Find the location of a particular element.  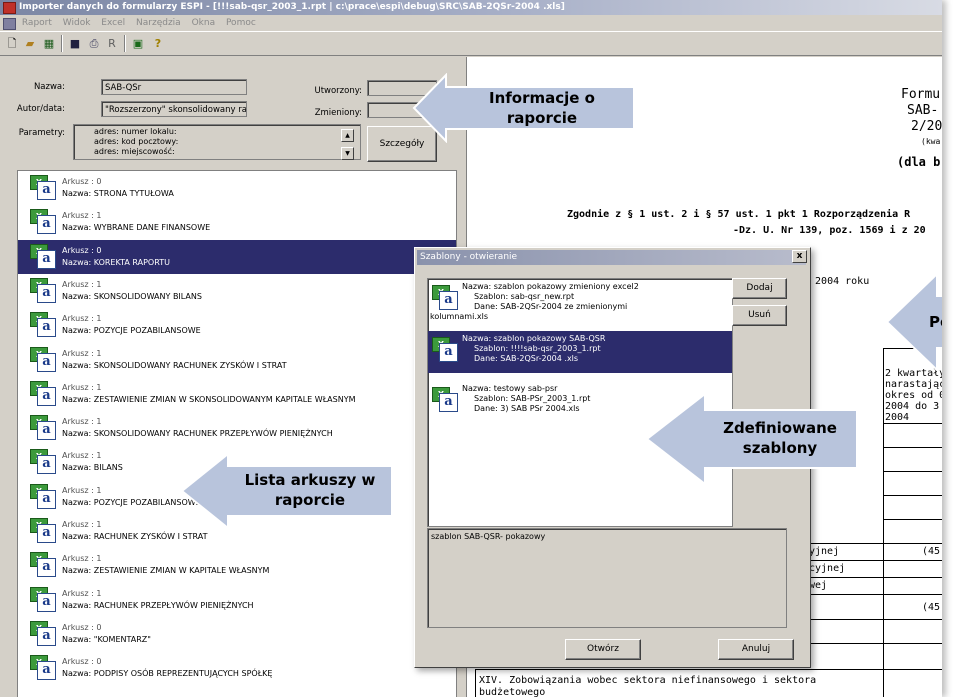

author-field: "Rozszerzony" skonsolidowany rap is located at coordinates (174, 109).